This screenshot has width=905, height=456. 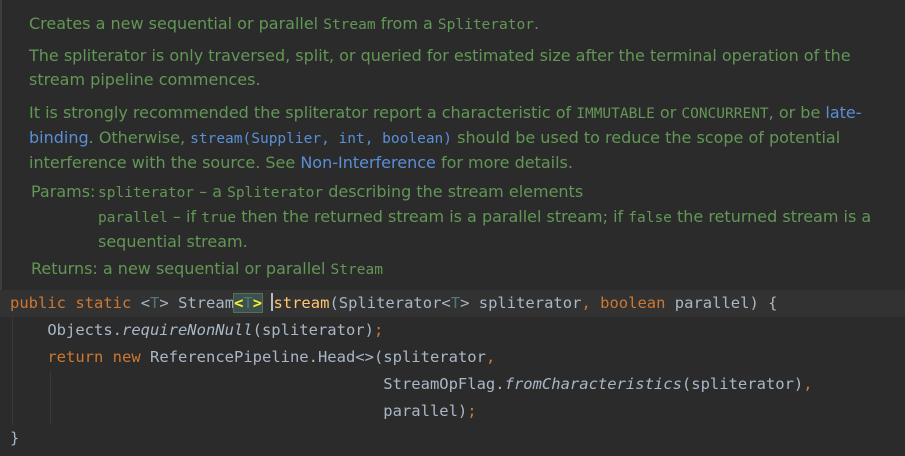 I want to click on code-immutable: IMMUTABLE, so click(x=615, y=114).